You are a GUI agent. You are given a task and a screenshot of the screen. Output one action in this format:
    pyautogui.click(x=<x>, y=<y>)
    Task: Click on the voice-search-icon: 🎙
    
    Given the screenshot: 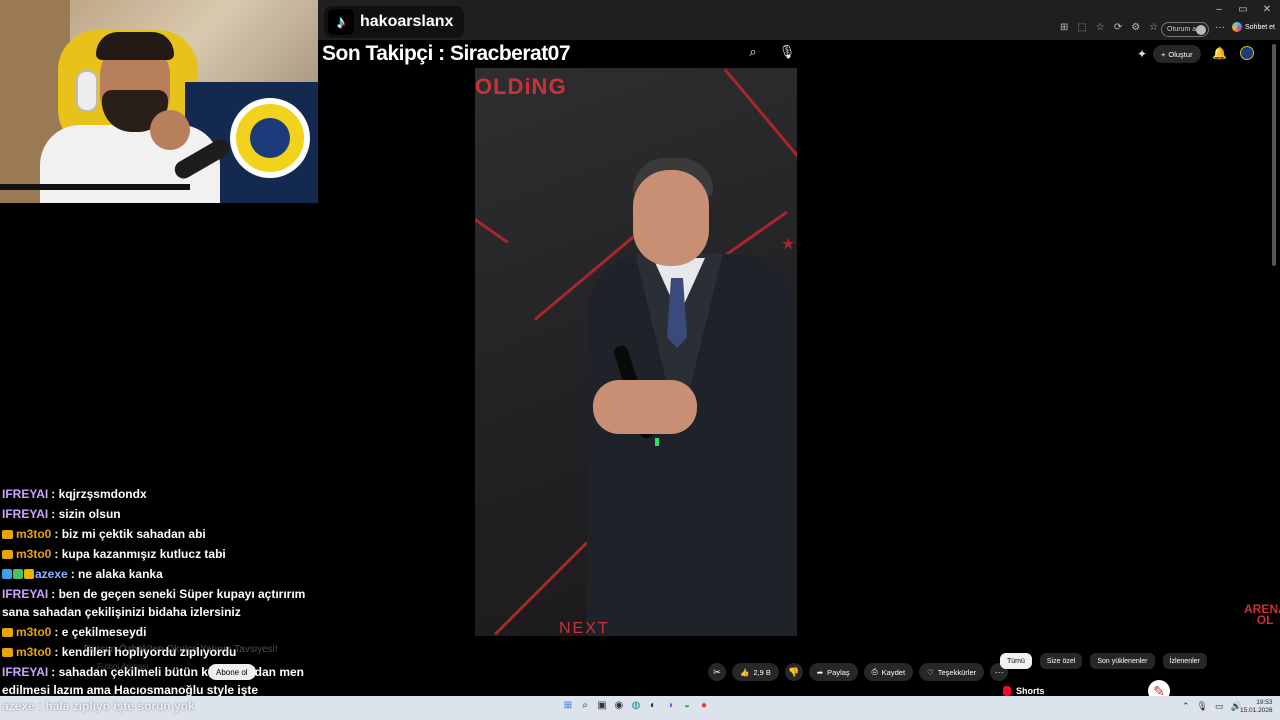 What is the action you would take?
    pyautogui.click(x=787, y=54)
    